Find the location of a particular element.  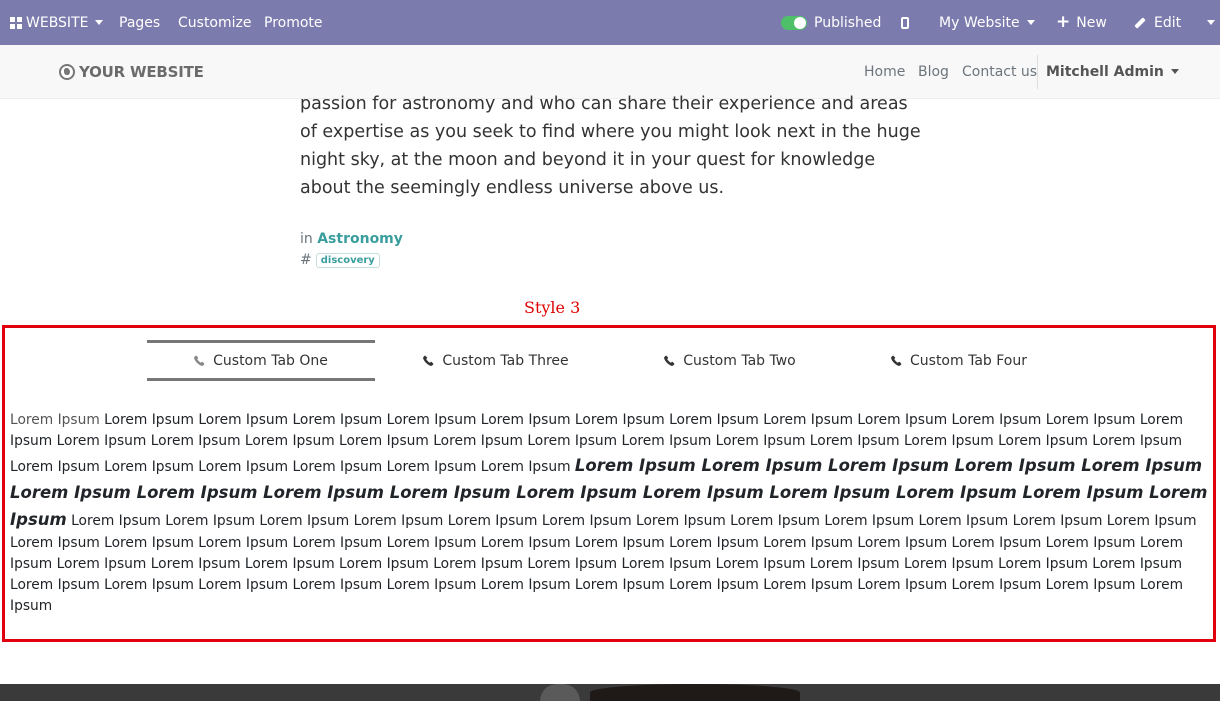

category-prefix: in is located at coordinates (306, 239).